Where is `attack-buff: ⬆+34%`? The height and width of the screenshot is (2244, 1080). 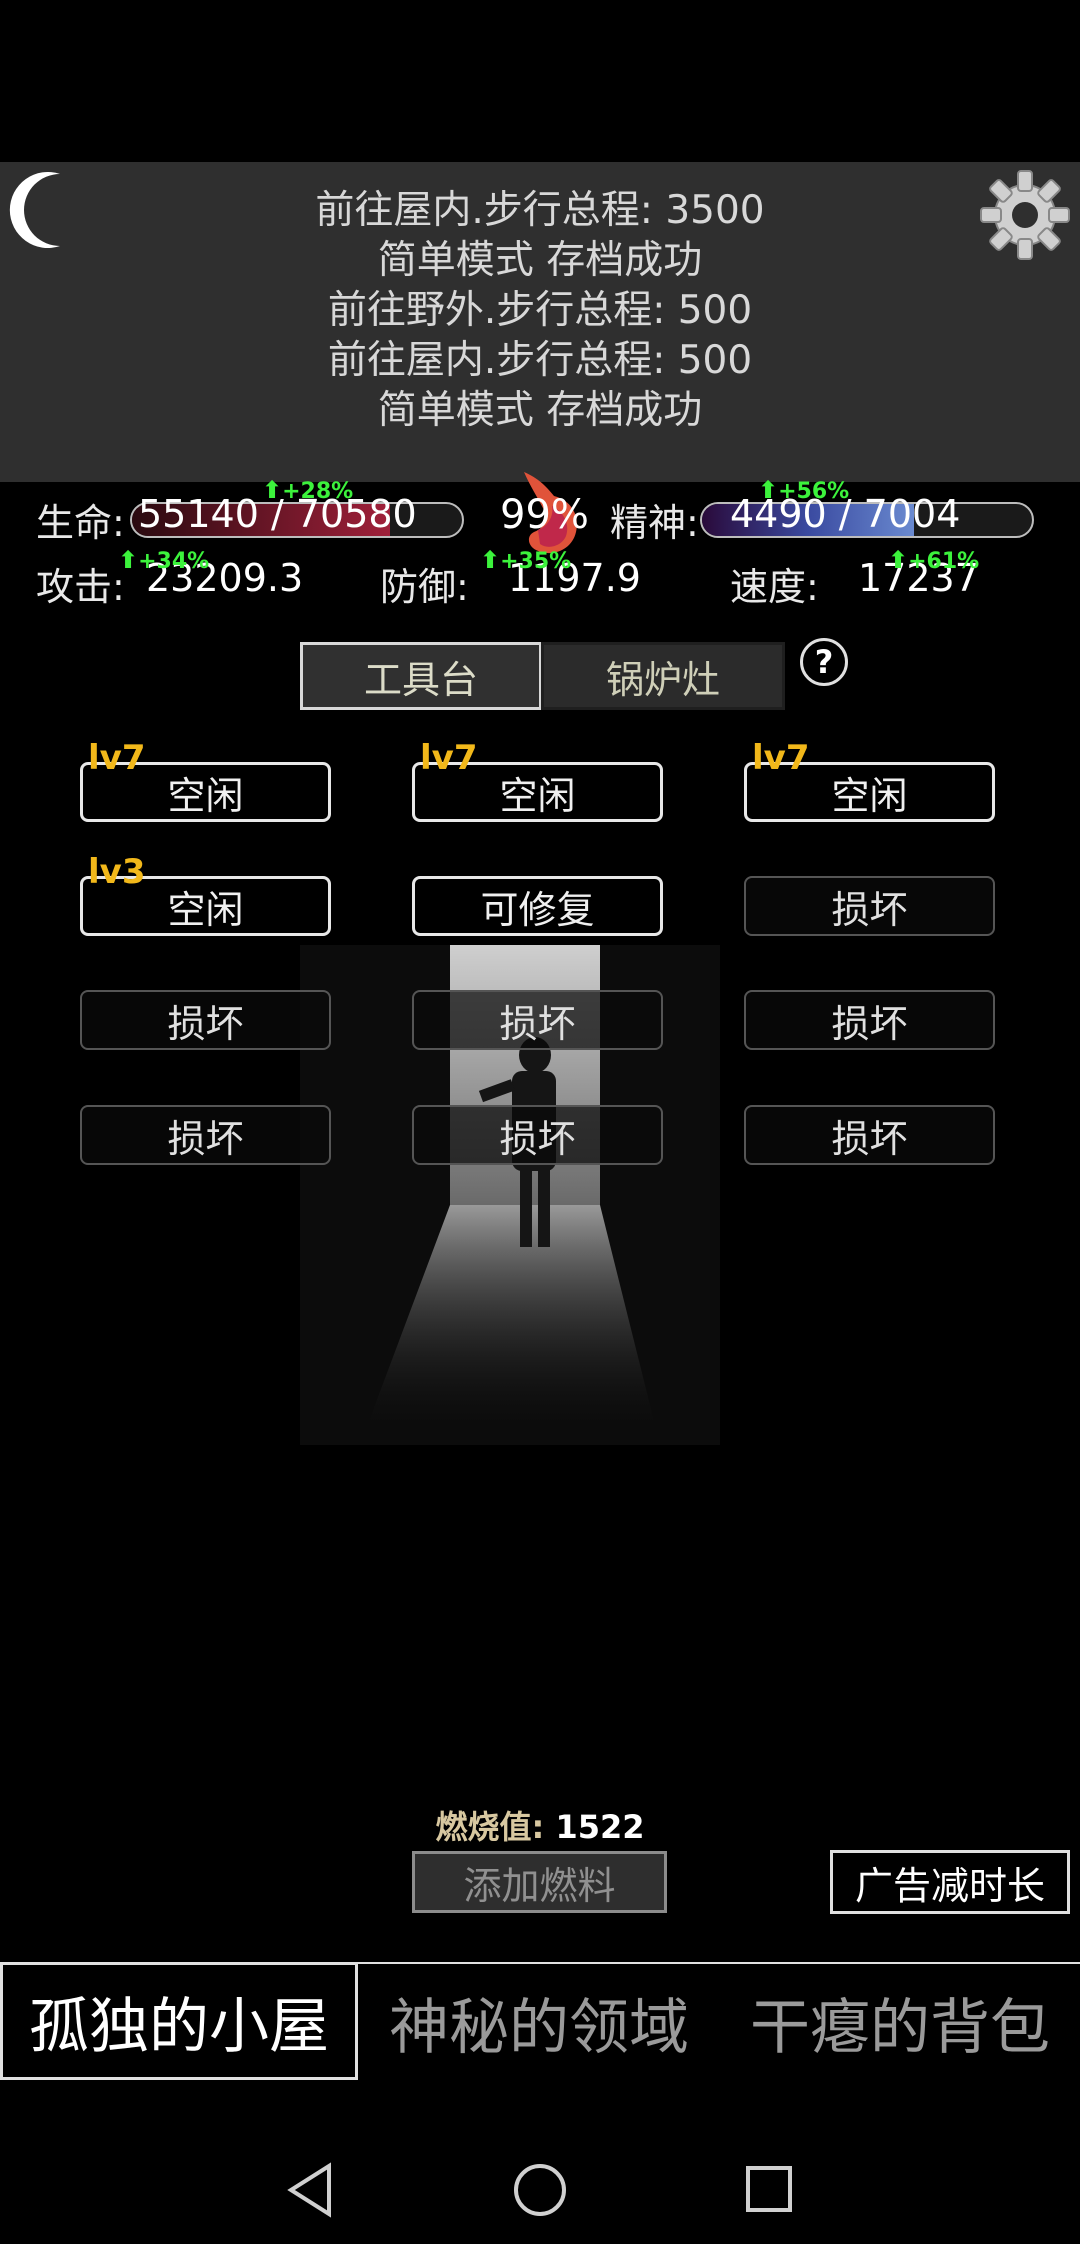 attack-buff: ⬆+34% is located at coordinates (164, 560).